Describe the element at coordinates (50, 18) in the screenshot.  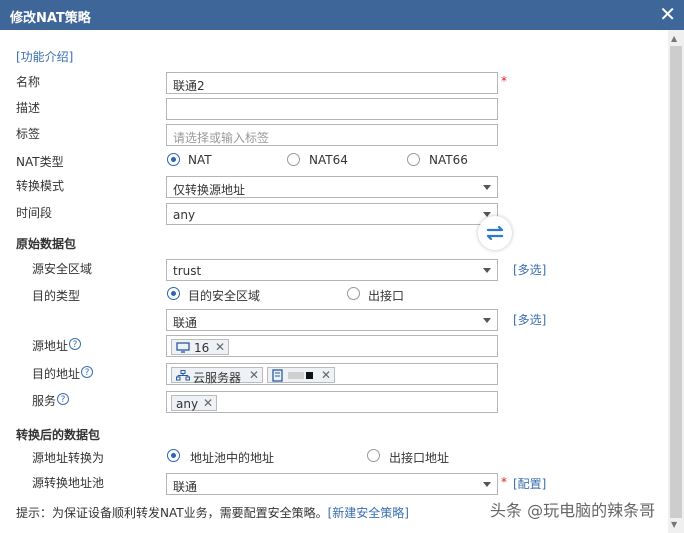
I see `dialog-title: 修改NAT策略` at that location.